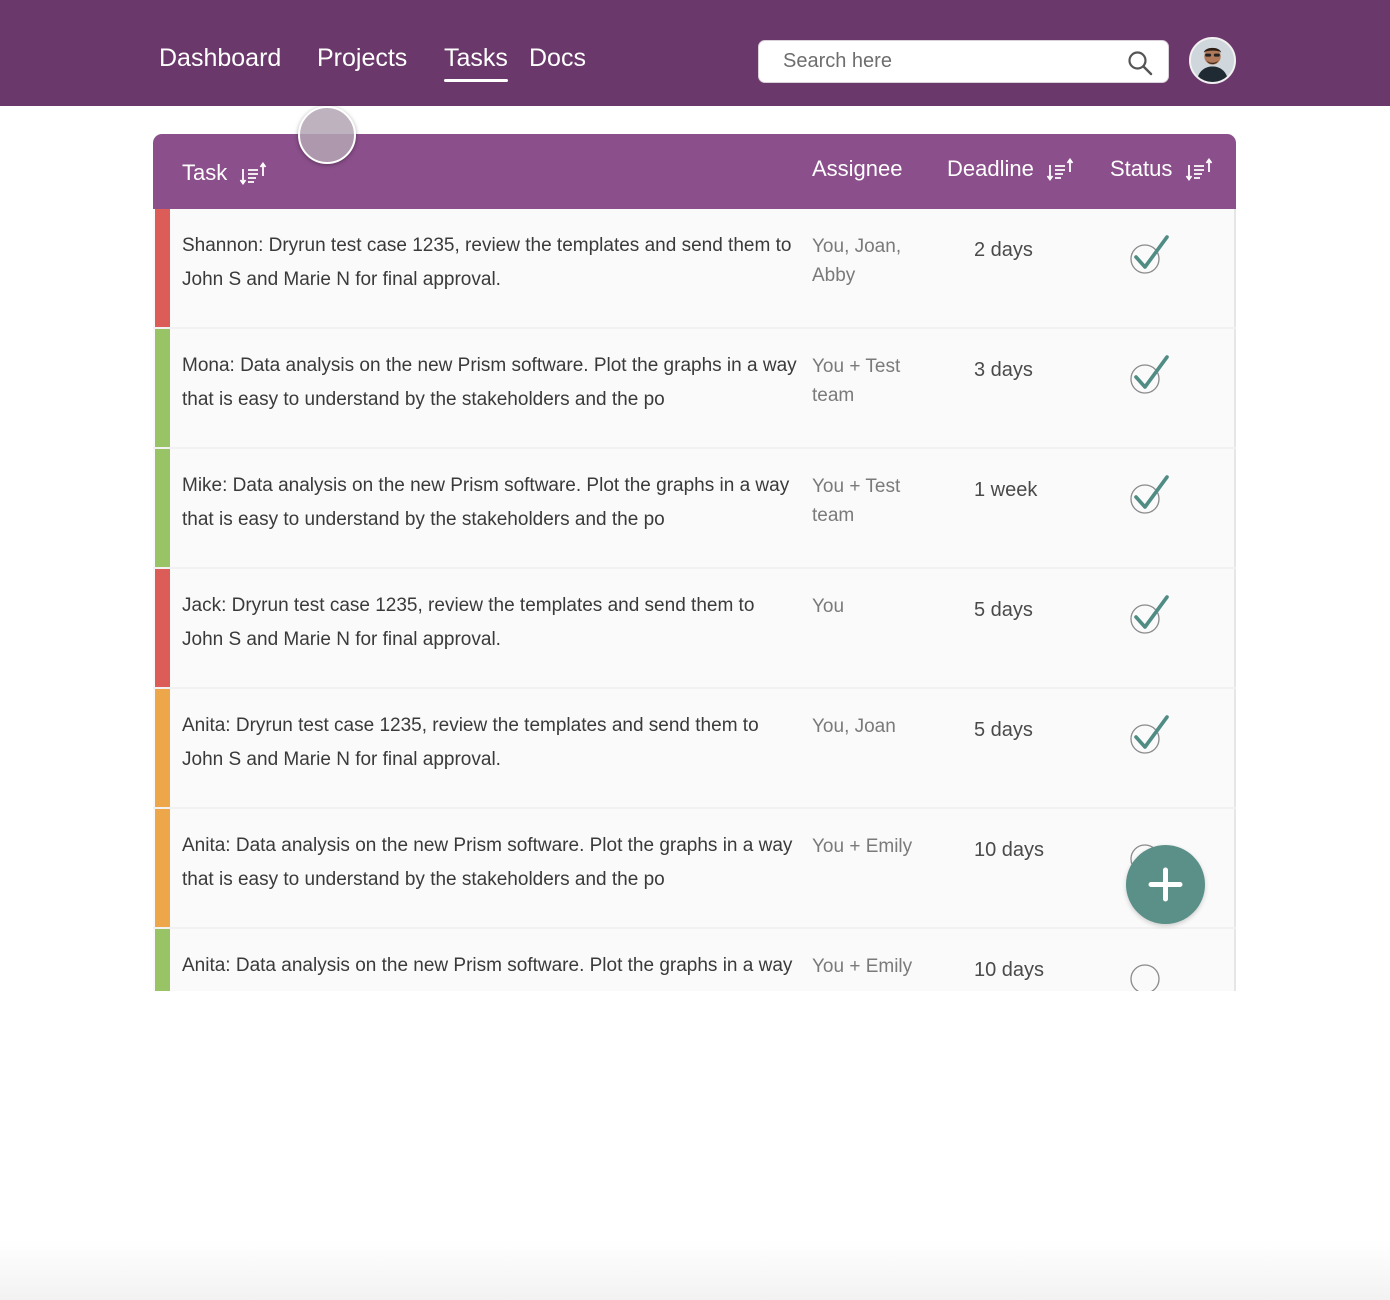 This screenshot has height=1300, width=1390. What do you see at coordinates (205, 172) in the screenshot?
I see `column-label: Task` at bounding box center [205, 172].